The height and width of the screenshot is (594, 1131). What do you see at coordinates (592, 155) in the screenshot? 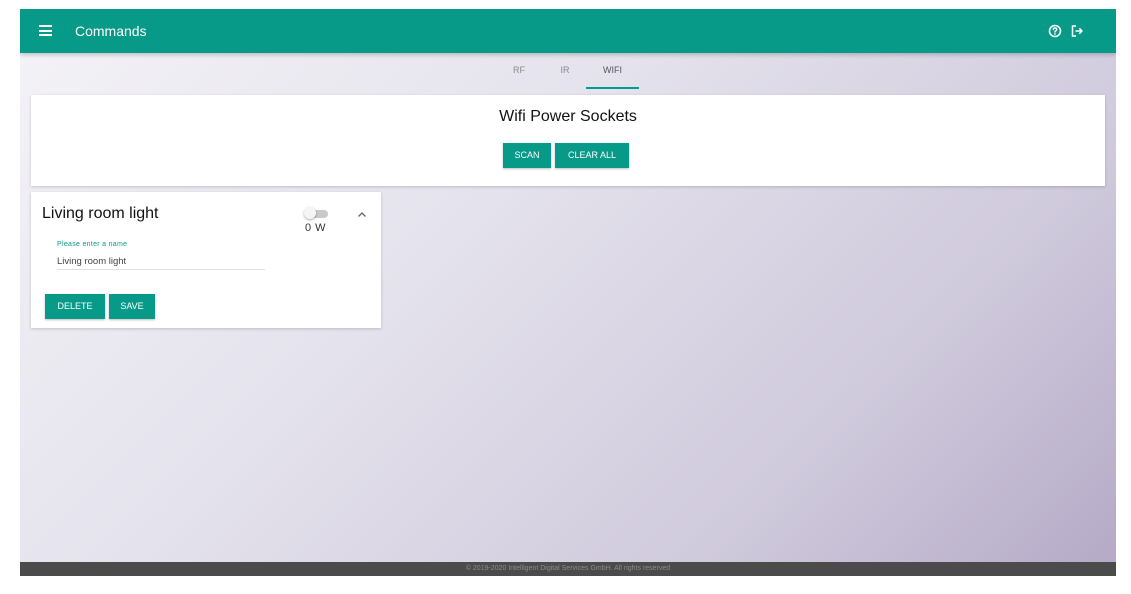
I see `clear-all-button: CLEAR ALL` at bounding box center [592, 155].